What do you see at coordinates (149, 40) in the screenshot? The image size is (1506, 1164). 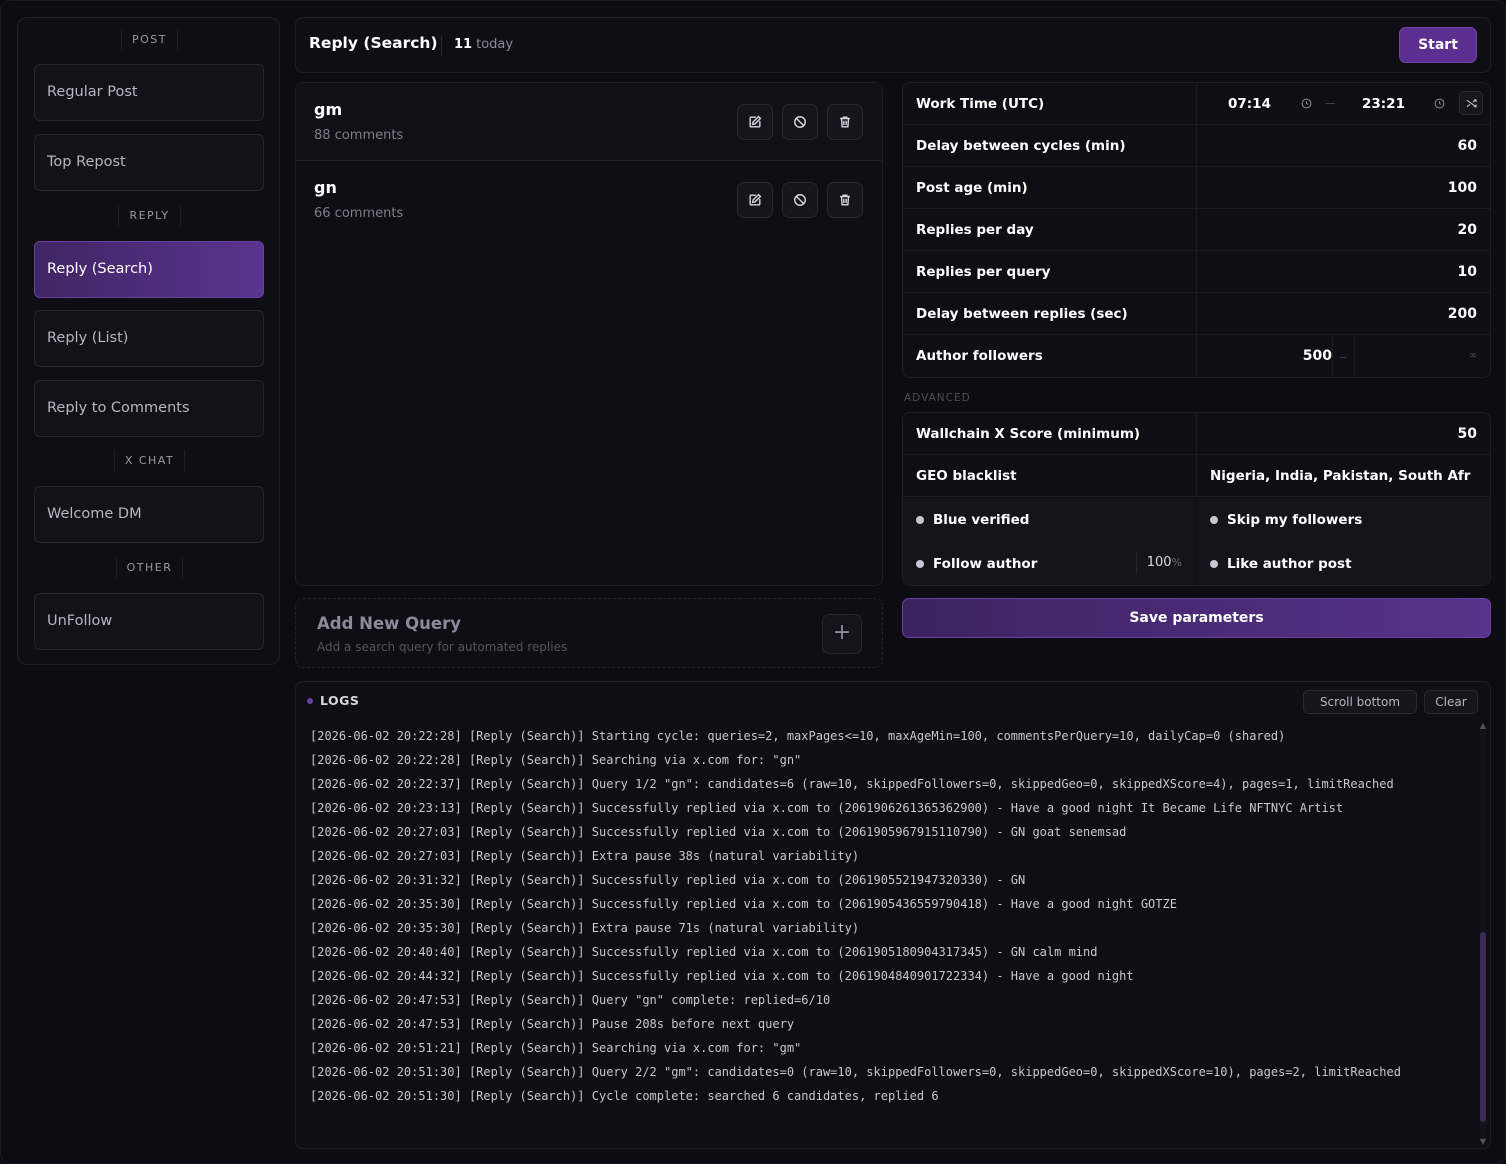 I see `sidebar-section-post: POST` at bounding box center [149, 40].